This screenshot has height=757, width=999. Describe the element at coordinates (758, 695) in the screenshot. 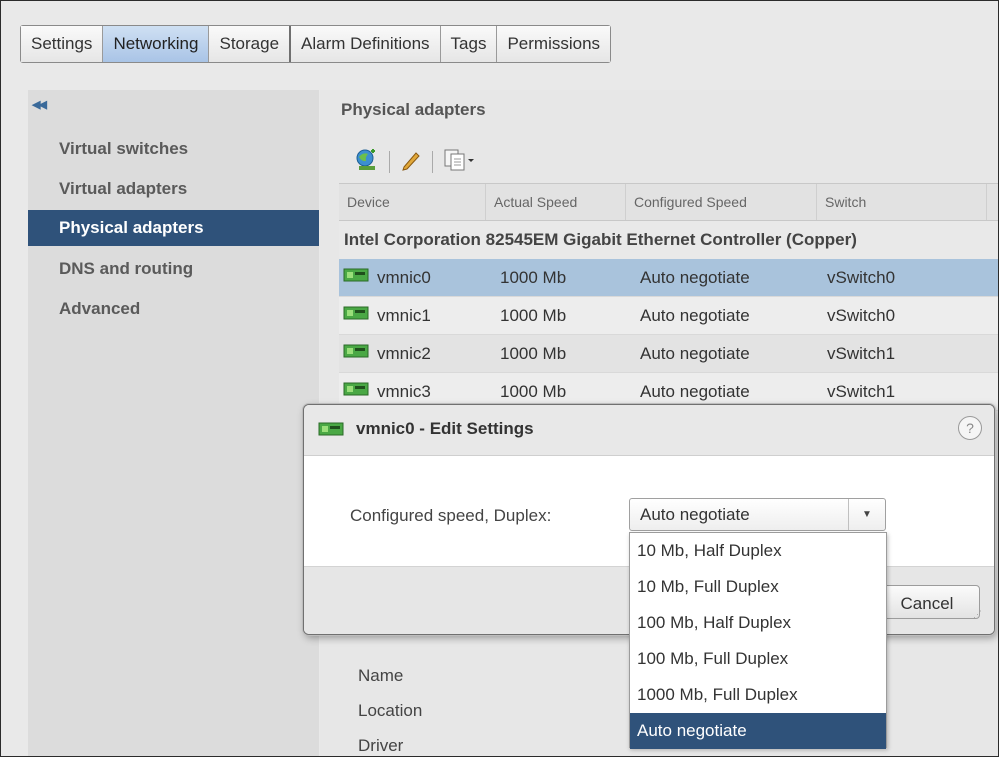

I see `option-1000-full: 1000 Mb, Full Duplex` at that location.